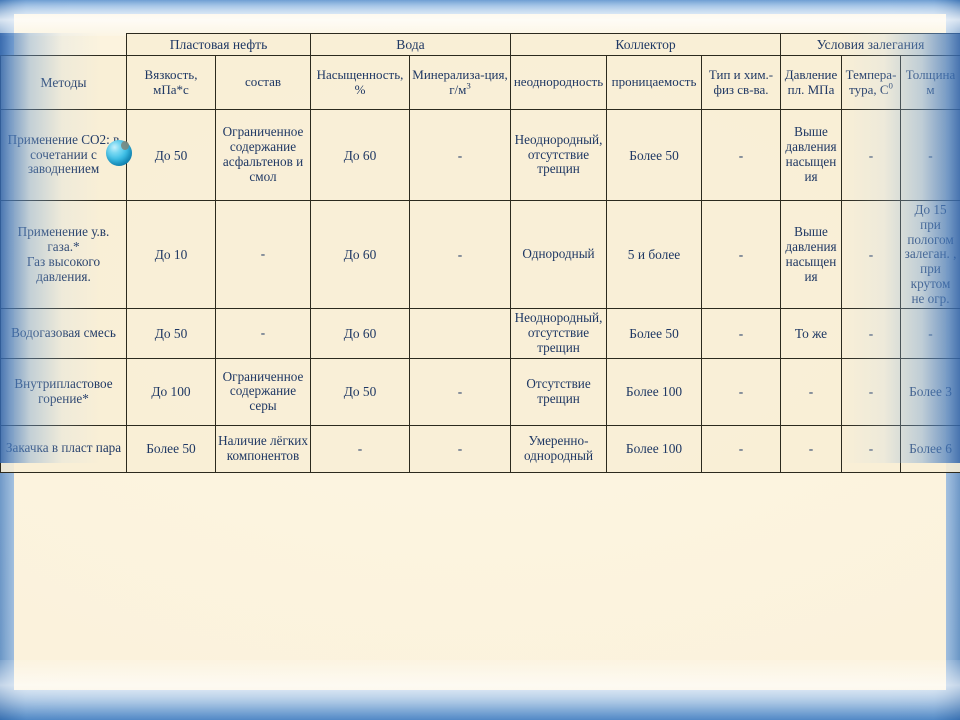  I want to click on cell-heterogeneity: Отсутствие трещин, so click(559, 391).